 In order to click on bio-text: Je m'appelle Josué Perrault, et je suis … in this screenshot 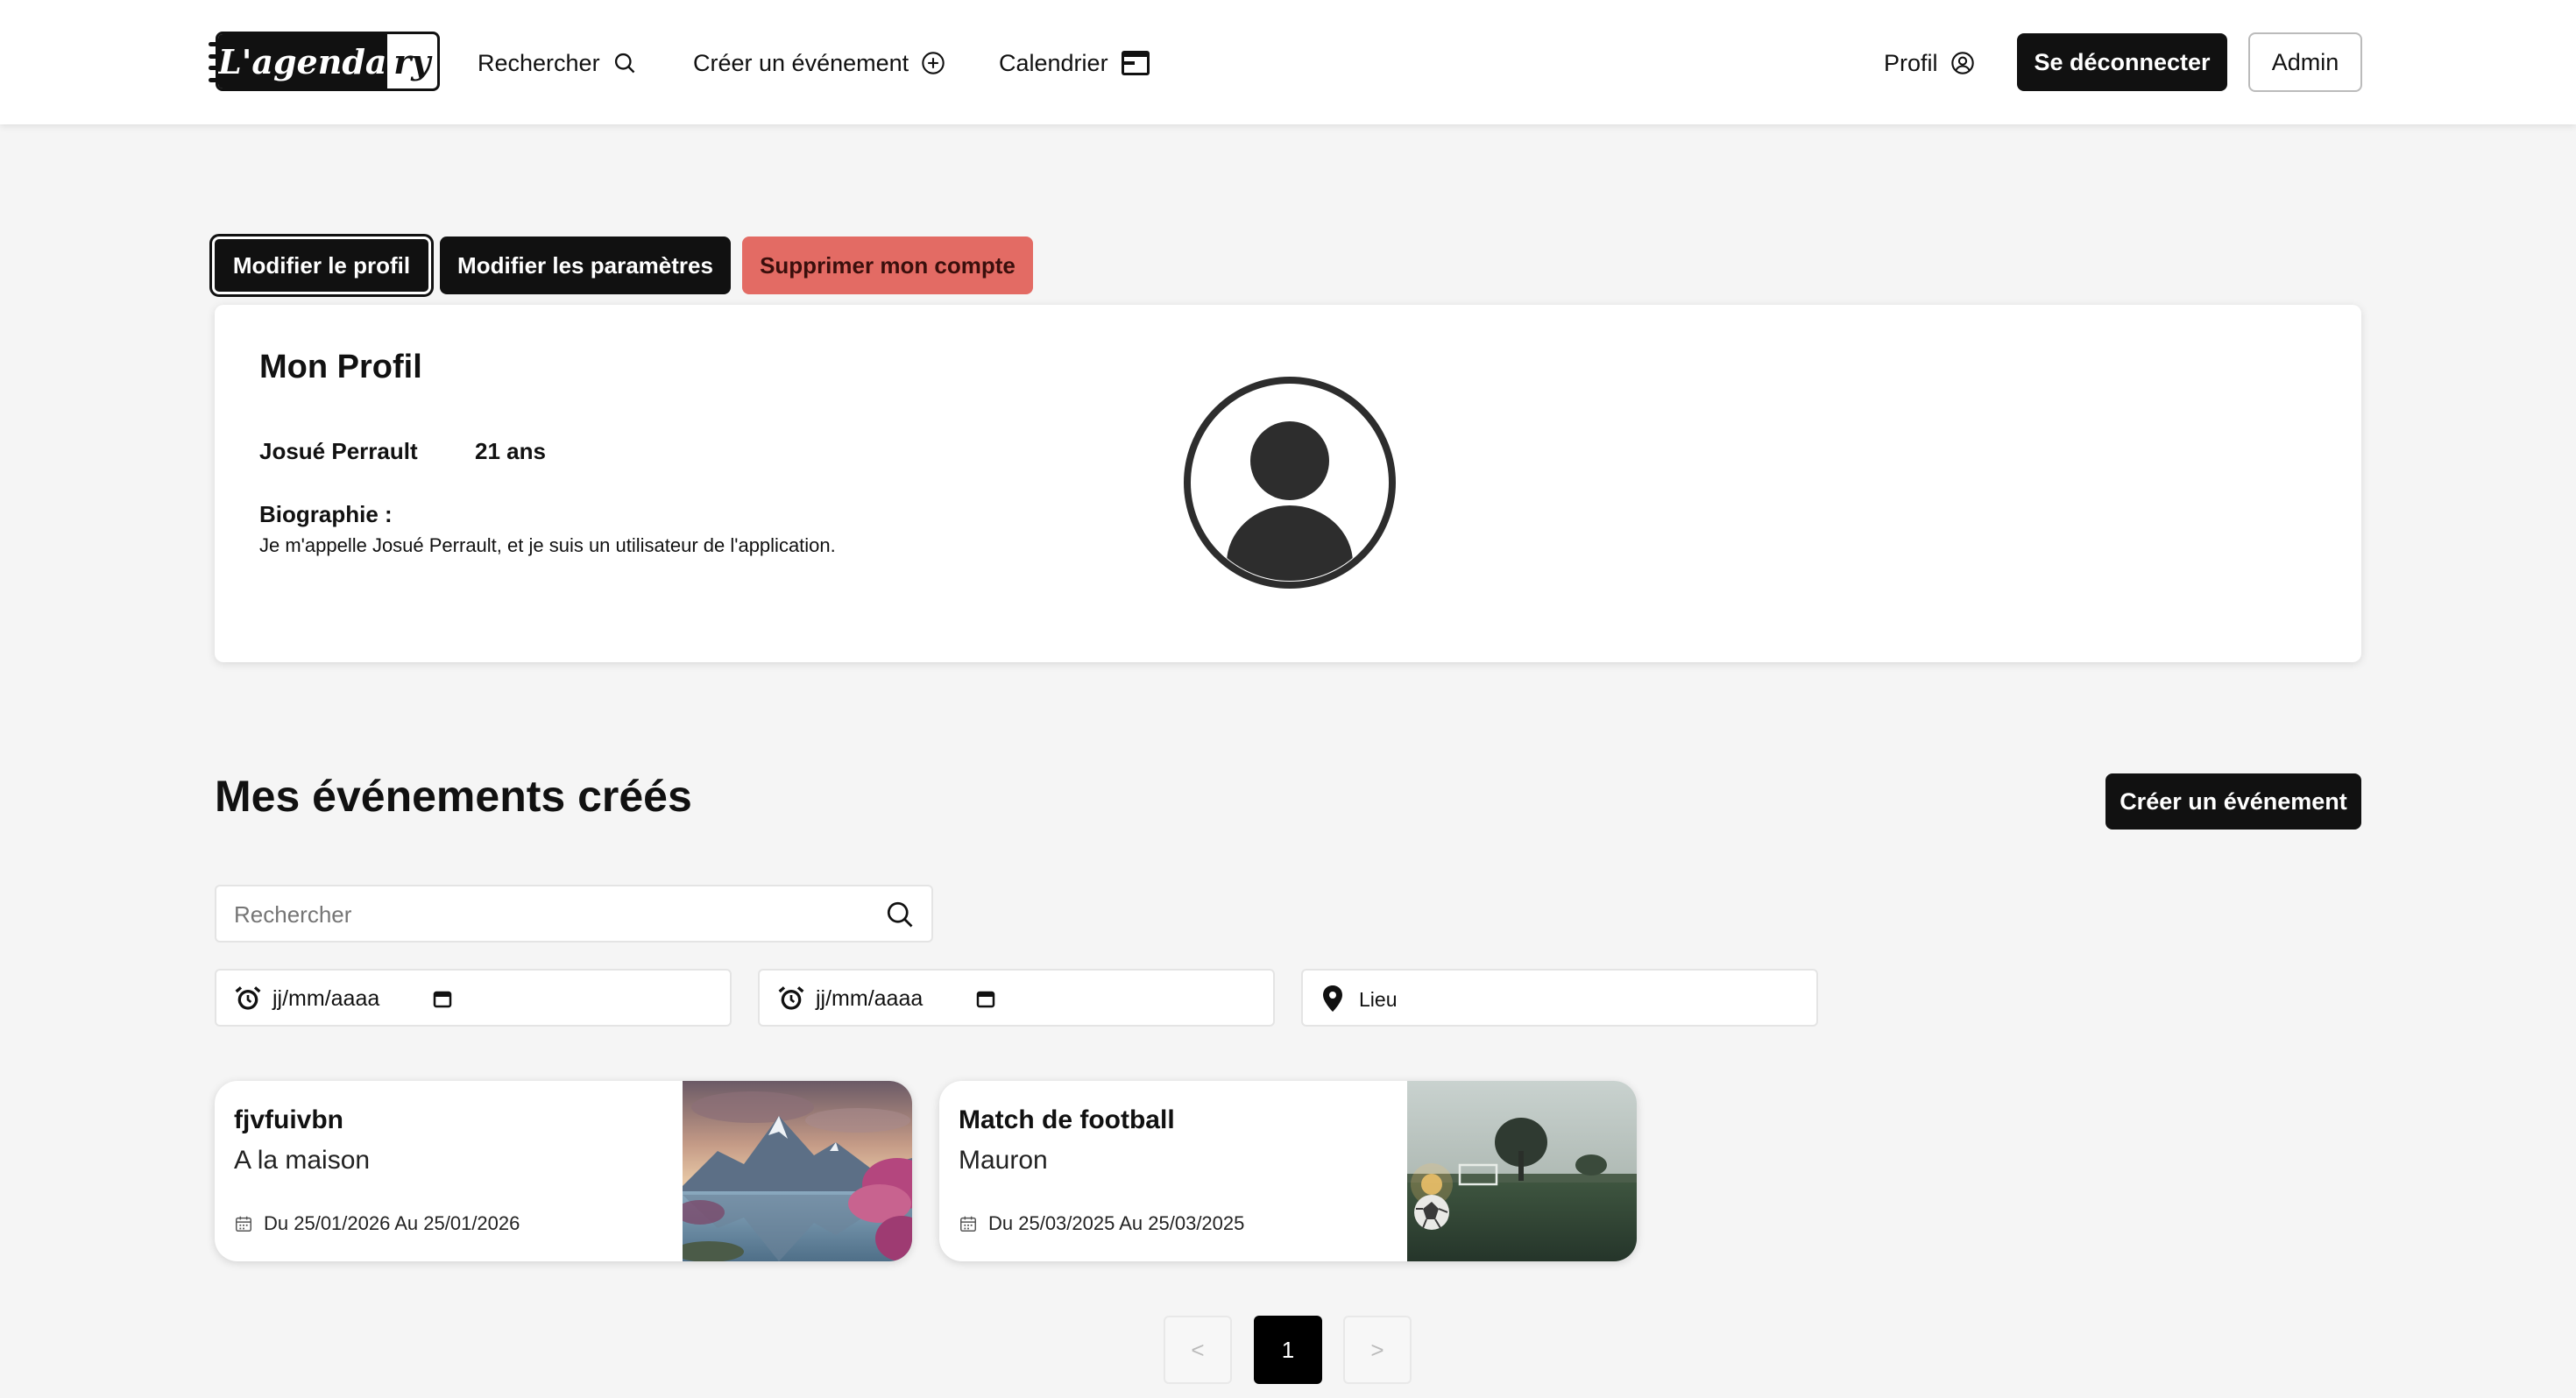, I will do `click(547, 545)`.